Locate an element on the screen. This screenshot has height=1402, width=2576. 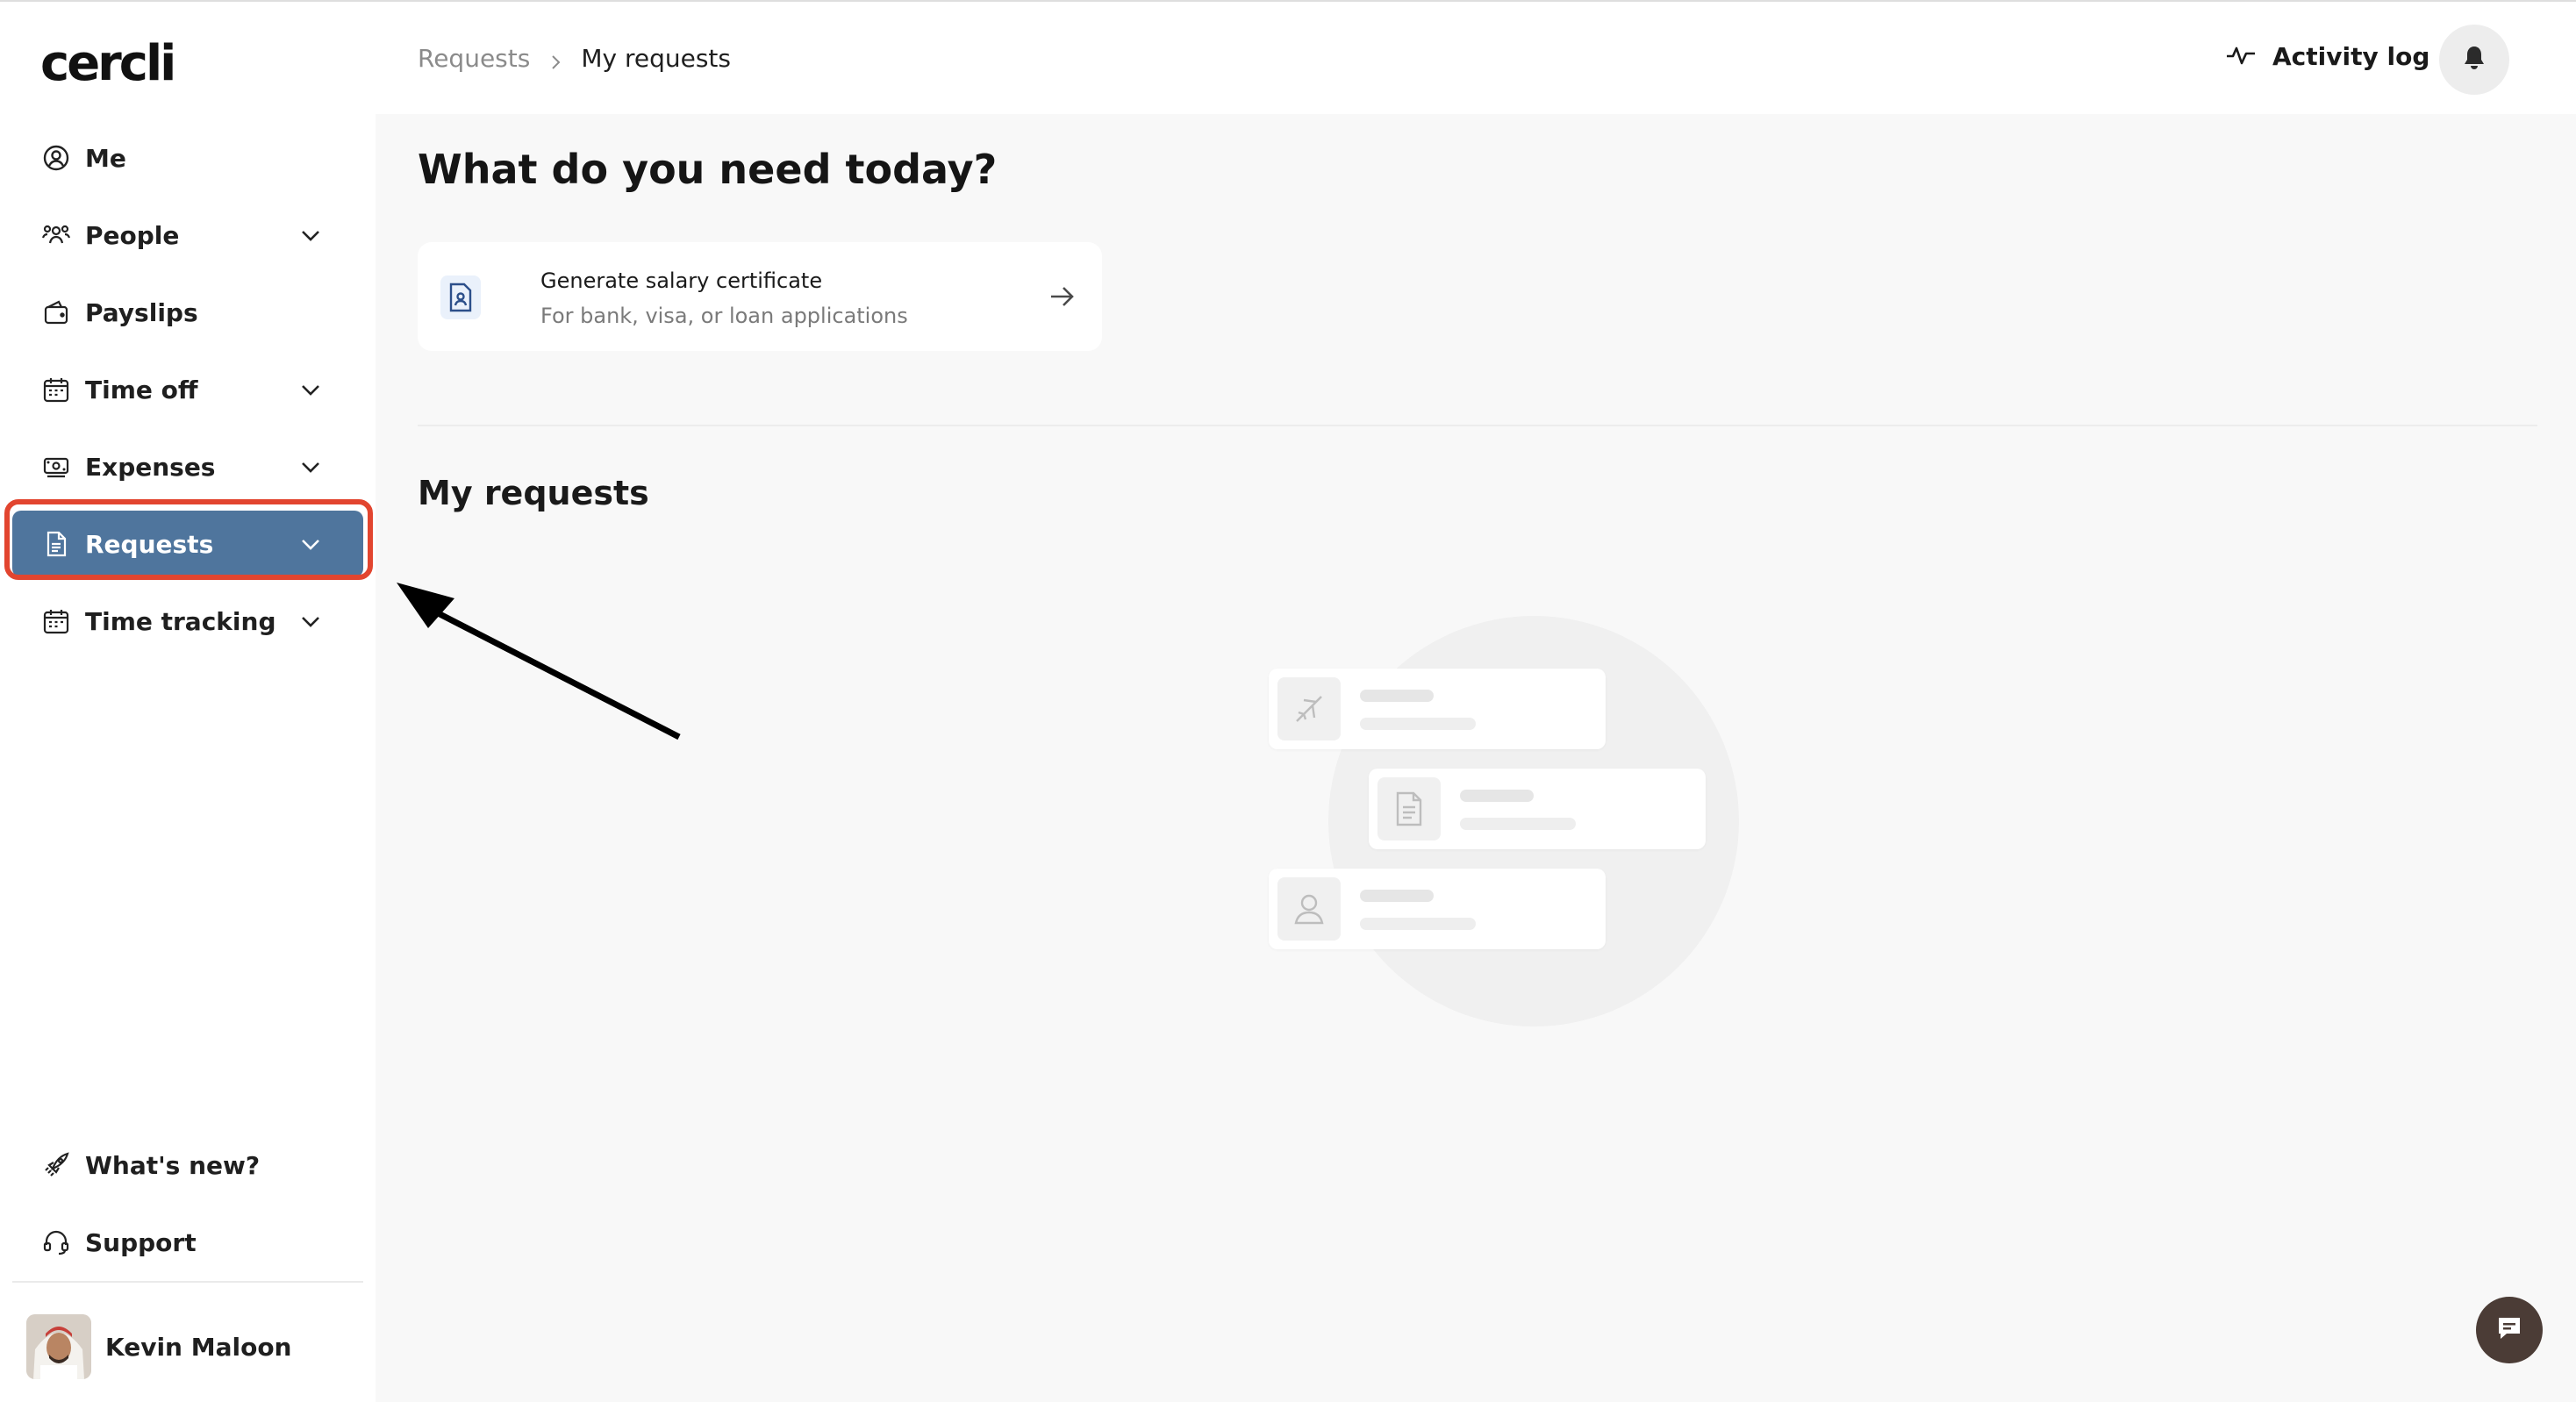
notifications-button is located at coordinates (2474, 60).